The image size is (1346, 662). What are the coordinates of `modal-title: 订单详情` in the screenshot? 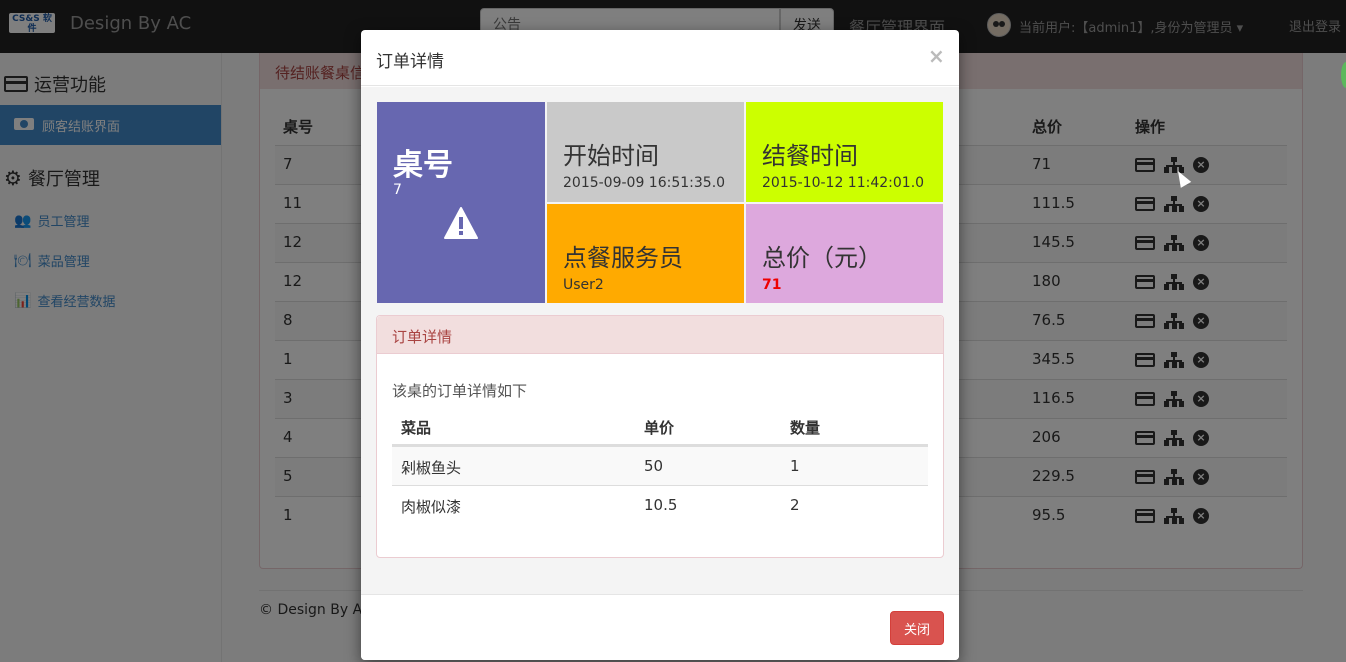 It's located at (410, 62).